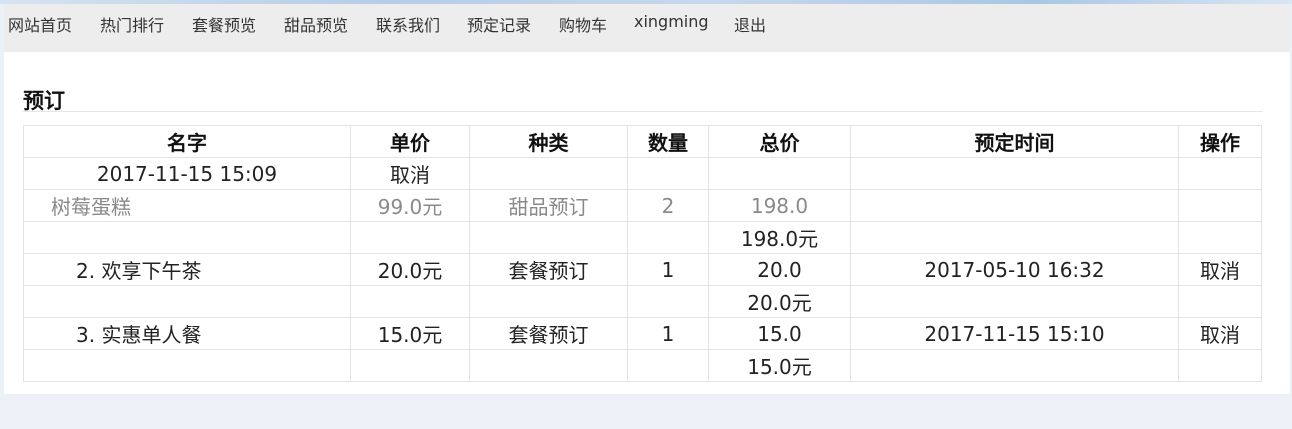 The height and width of the screenshot is (429, 1292). Describe the element at coordinates (410, 205) in the screenshot. I see `row-price: 99.0元` at that location.